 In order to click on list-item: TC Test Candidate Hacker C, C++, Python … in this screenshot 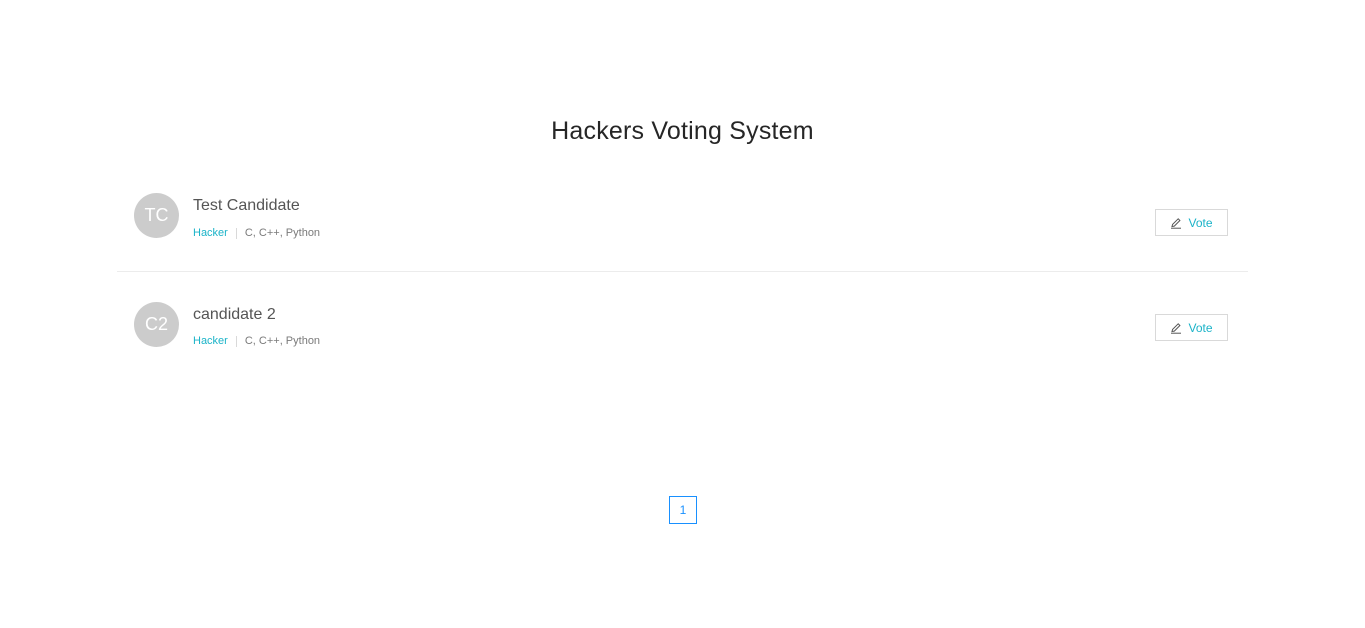, I will do `click(682, 223)`.